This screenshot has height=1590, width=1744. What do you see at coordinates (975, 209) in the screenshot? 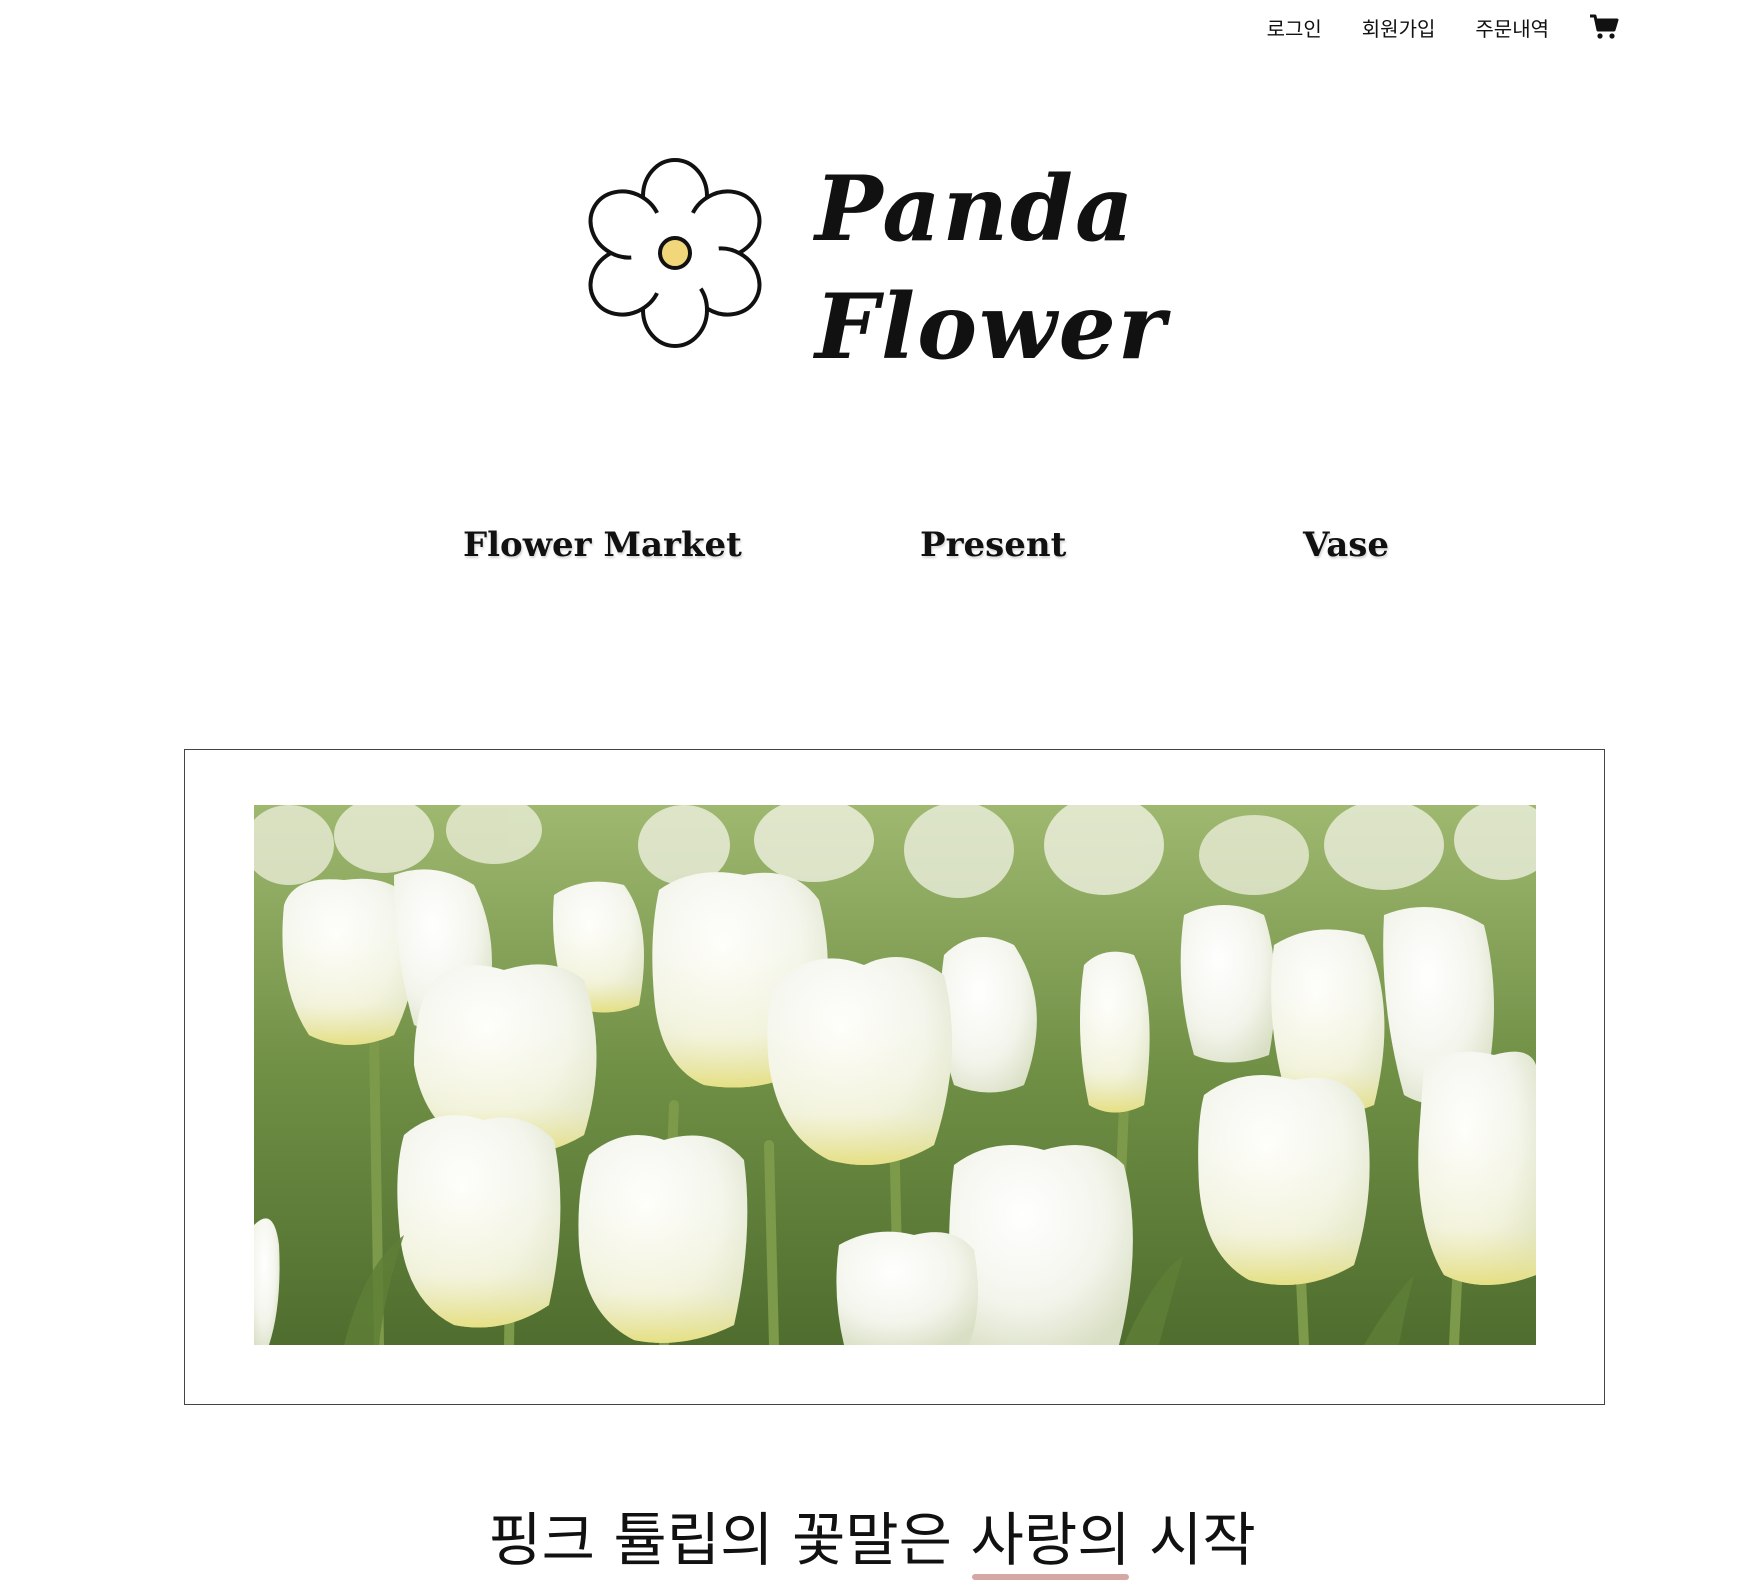
I see `logo-line-1: Panda` at bounding box center [975, 209].